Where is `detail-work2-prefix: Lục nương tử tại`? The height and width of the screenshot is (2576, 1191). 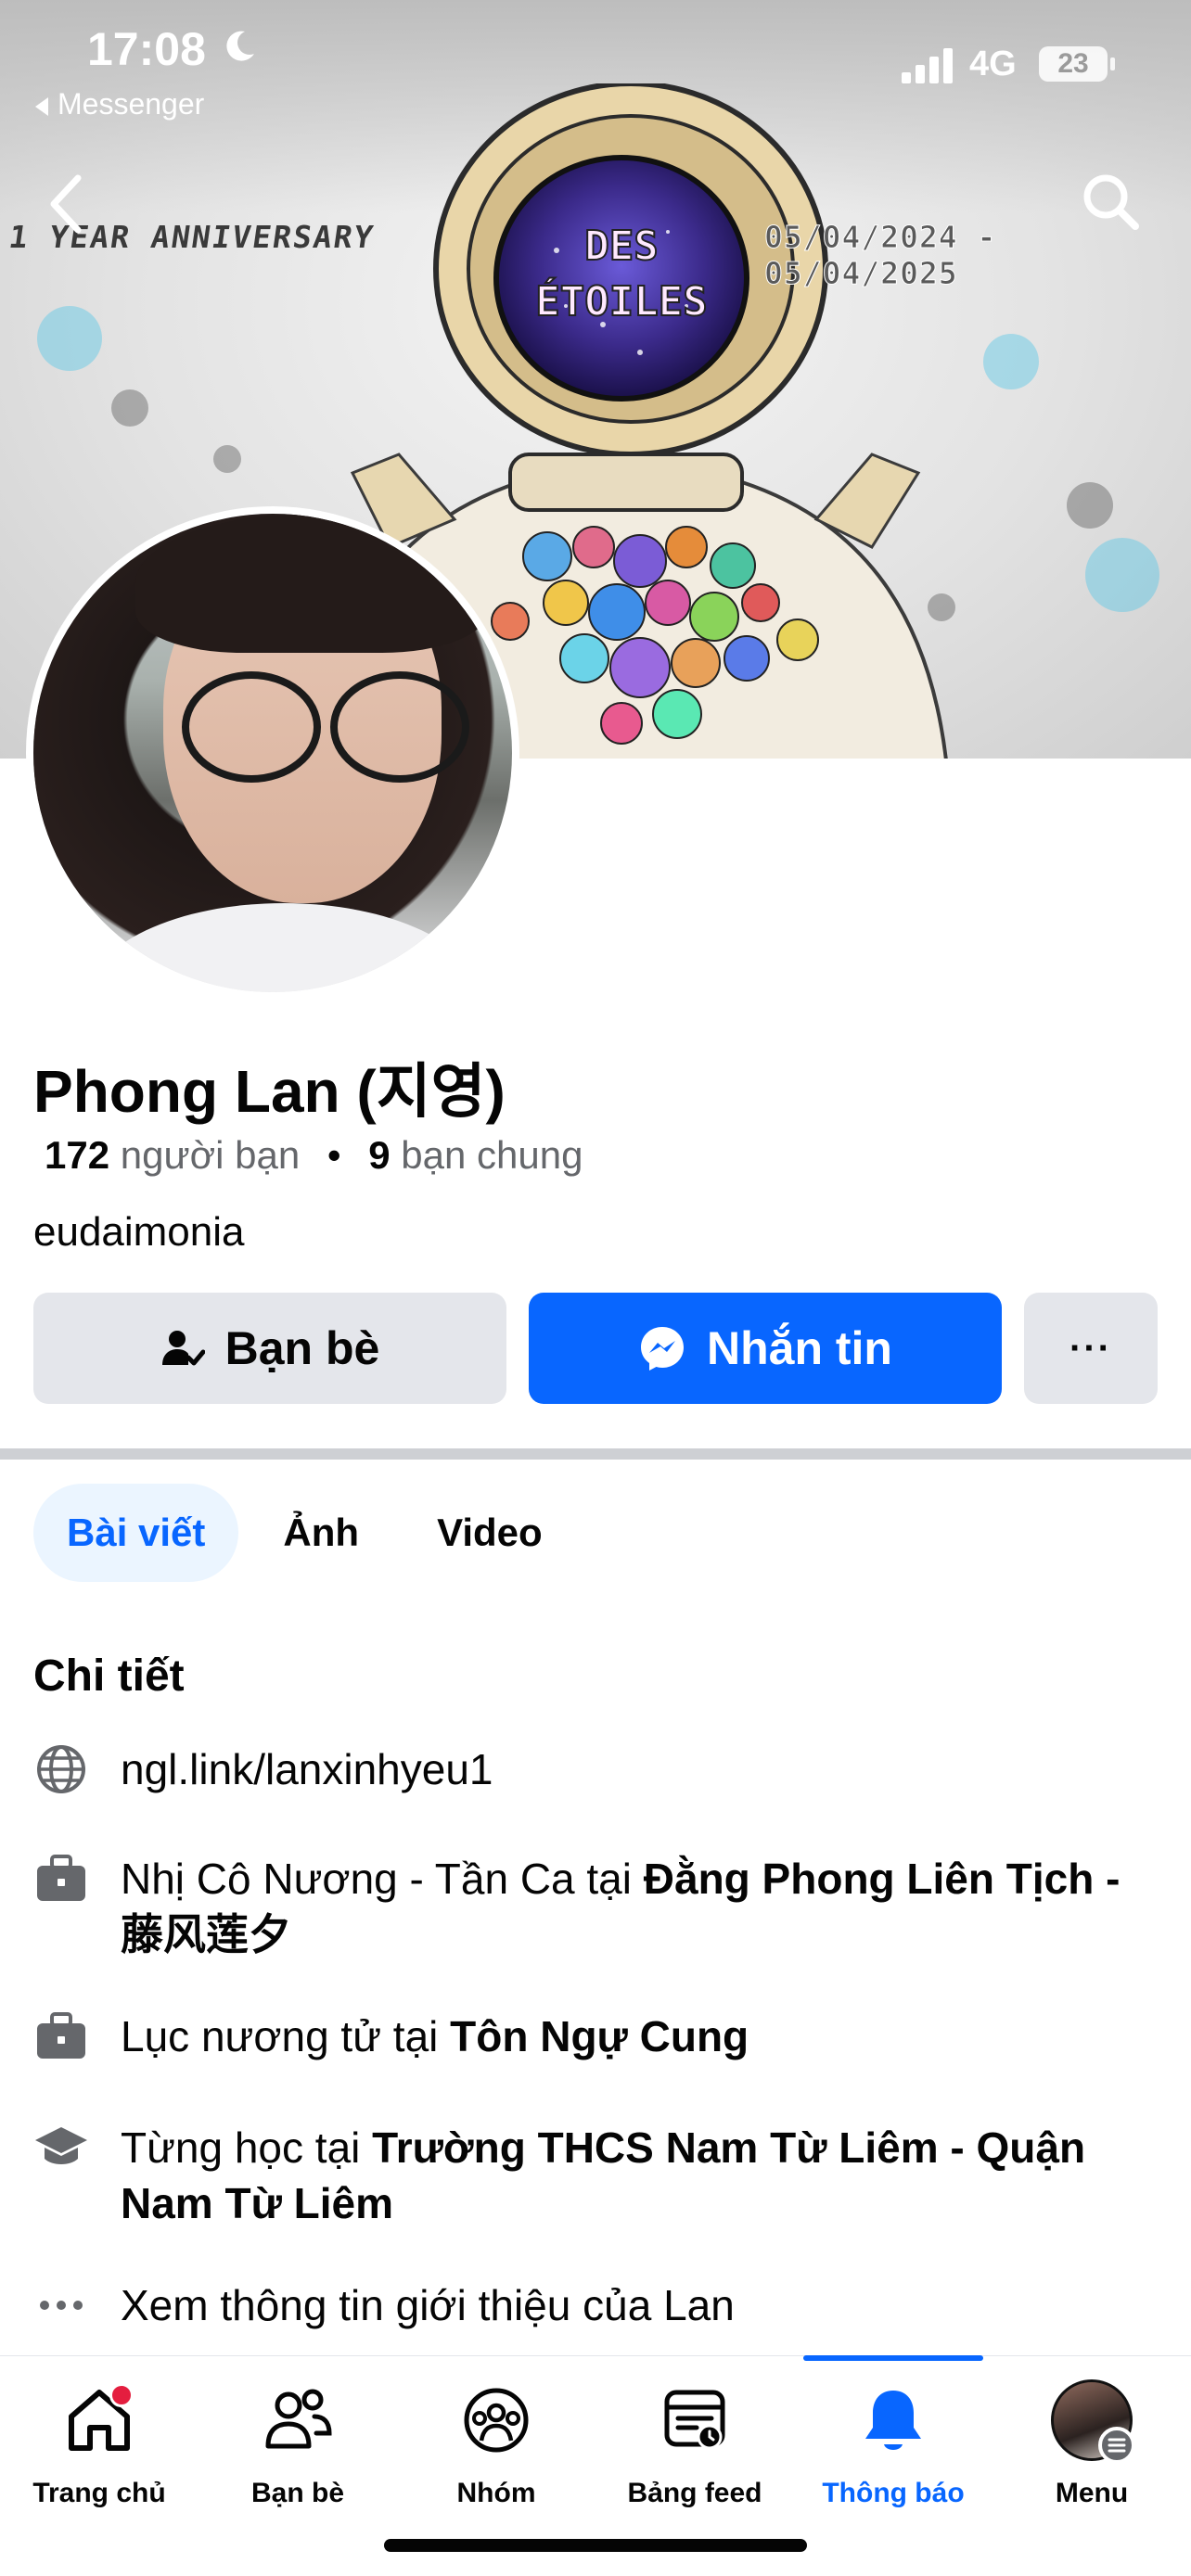
detail-work2-prefix: Lục nương tử tại is located at coordinates (286, 2036).